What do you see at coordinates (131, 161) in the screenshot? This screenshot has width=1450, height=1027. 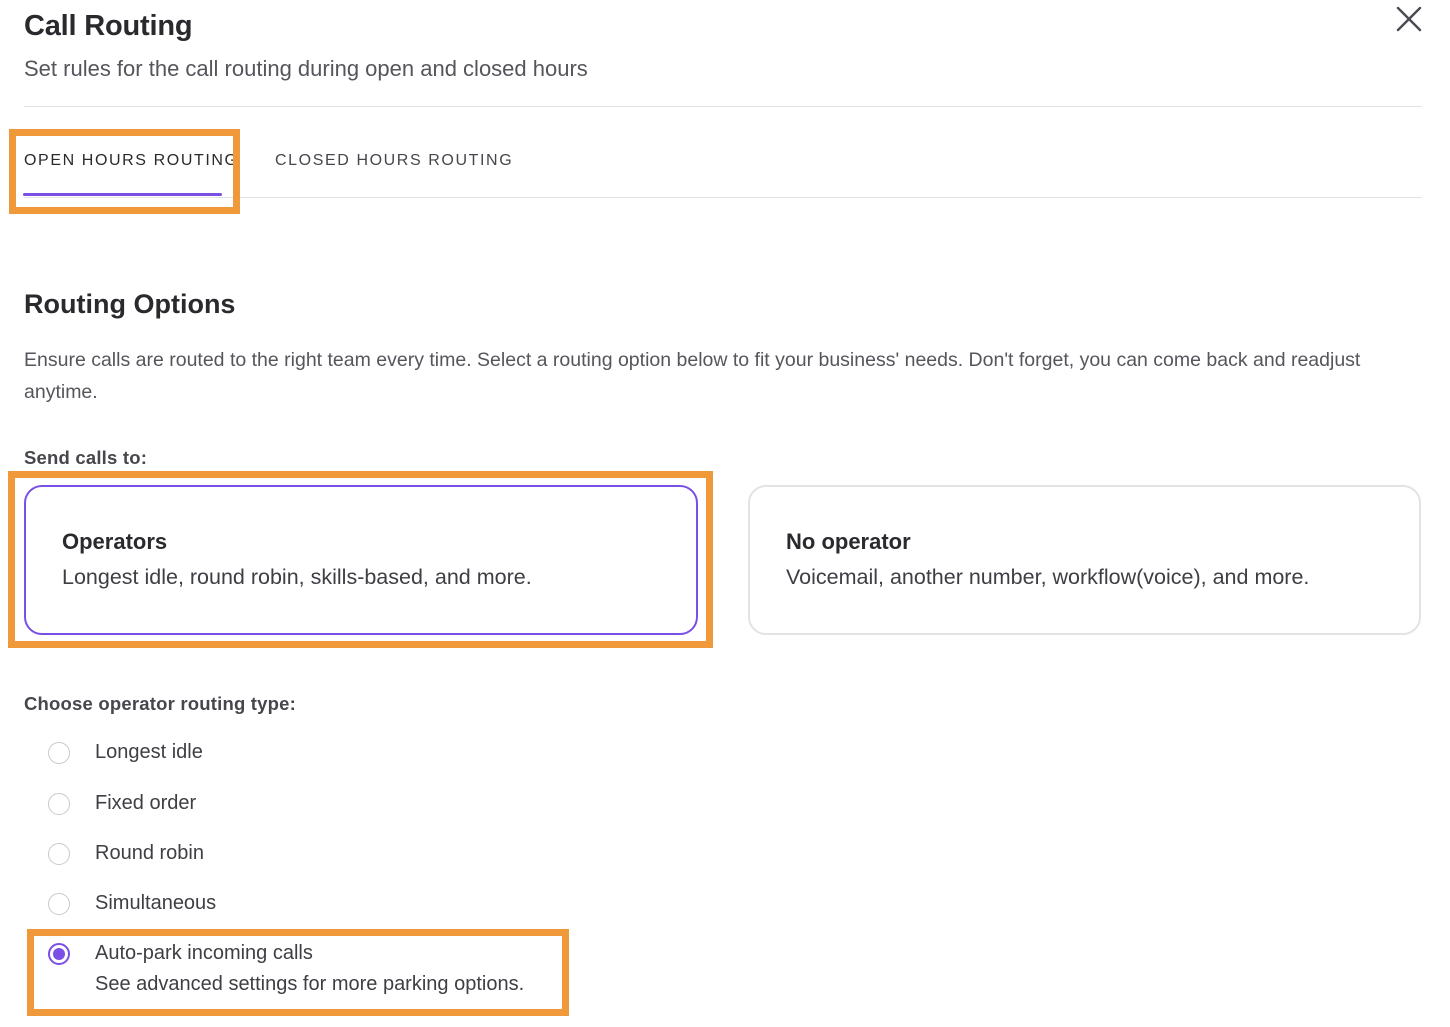 I see `tab-open-hours-routing: OPEN HOURS ROUTING` at bounding box center [131, 161].